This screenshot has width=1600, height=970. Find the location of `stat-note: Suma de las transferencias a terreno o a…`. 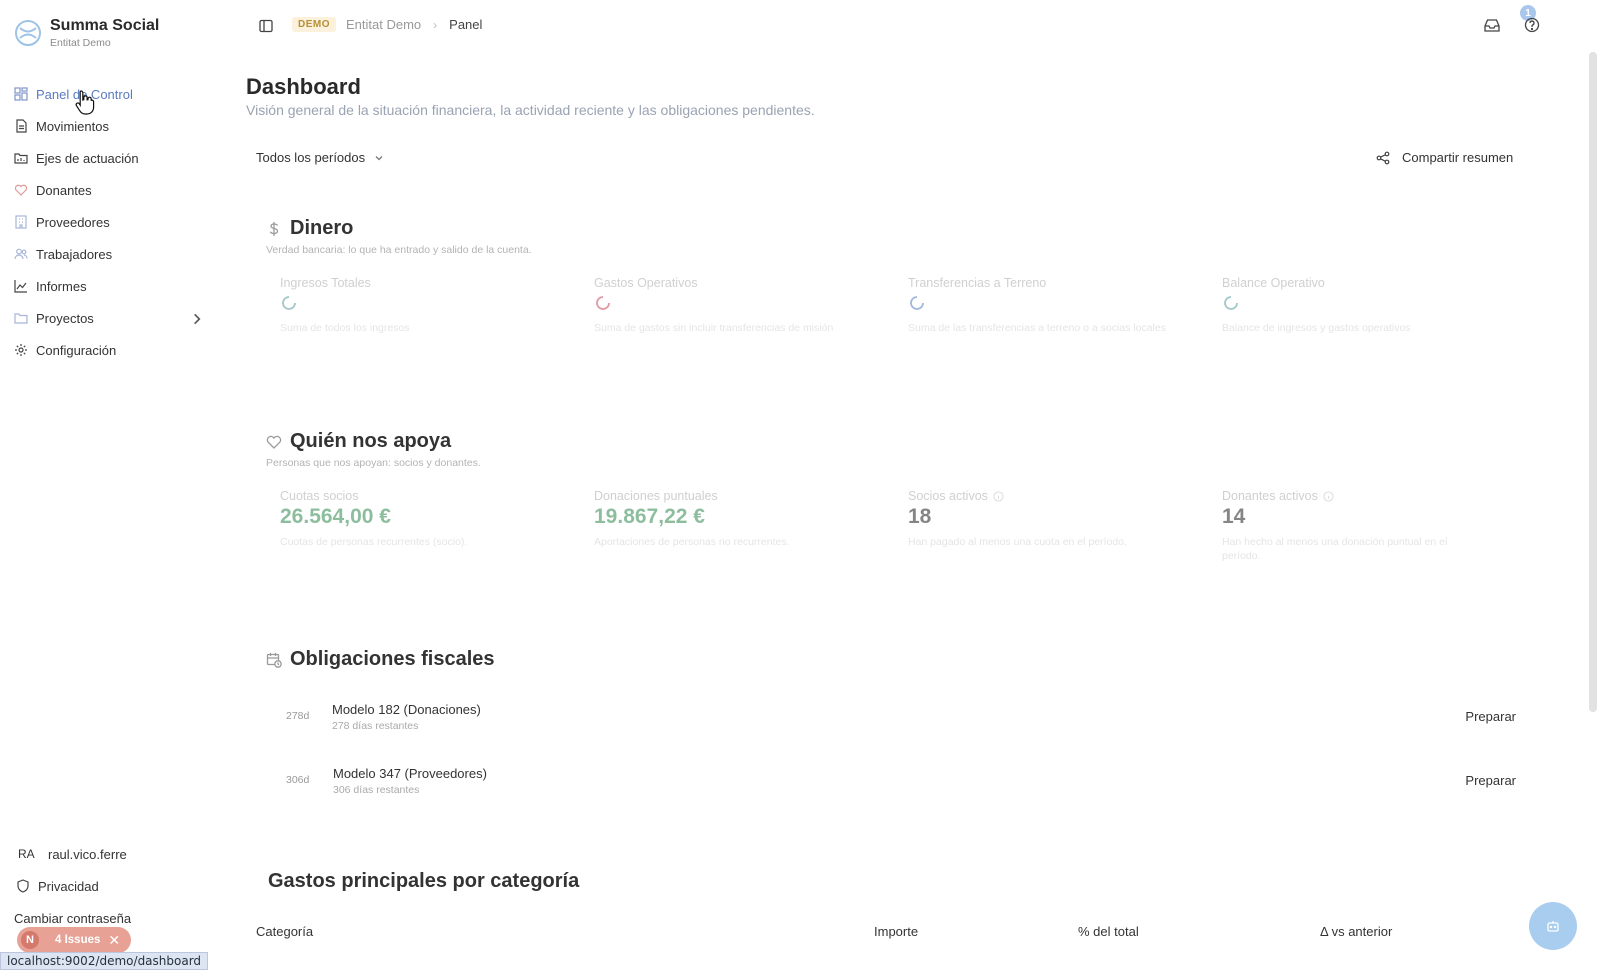

stat-note: Suma de las transferencias a terreno o a… is located at coordinates (1037, 328).